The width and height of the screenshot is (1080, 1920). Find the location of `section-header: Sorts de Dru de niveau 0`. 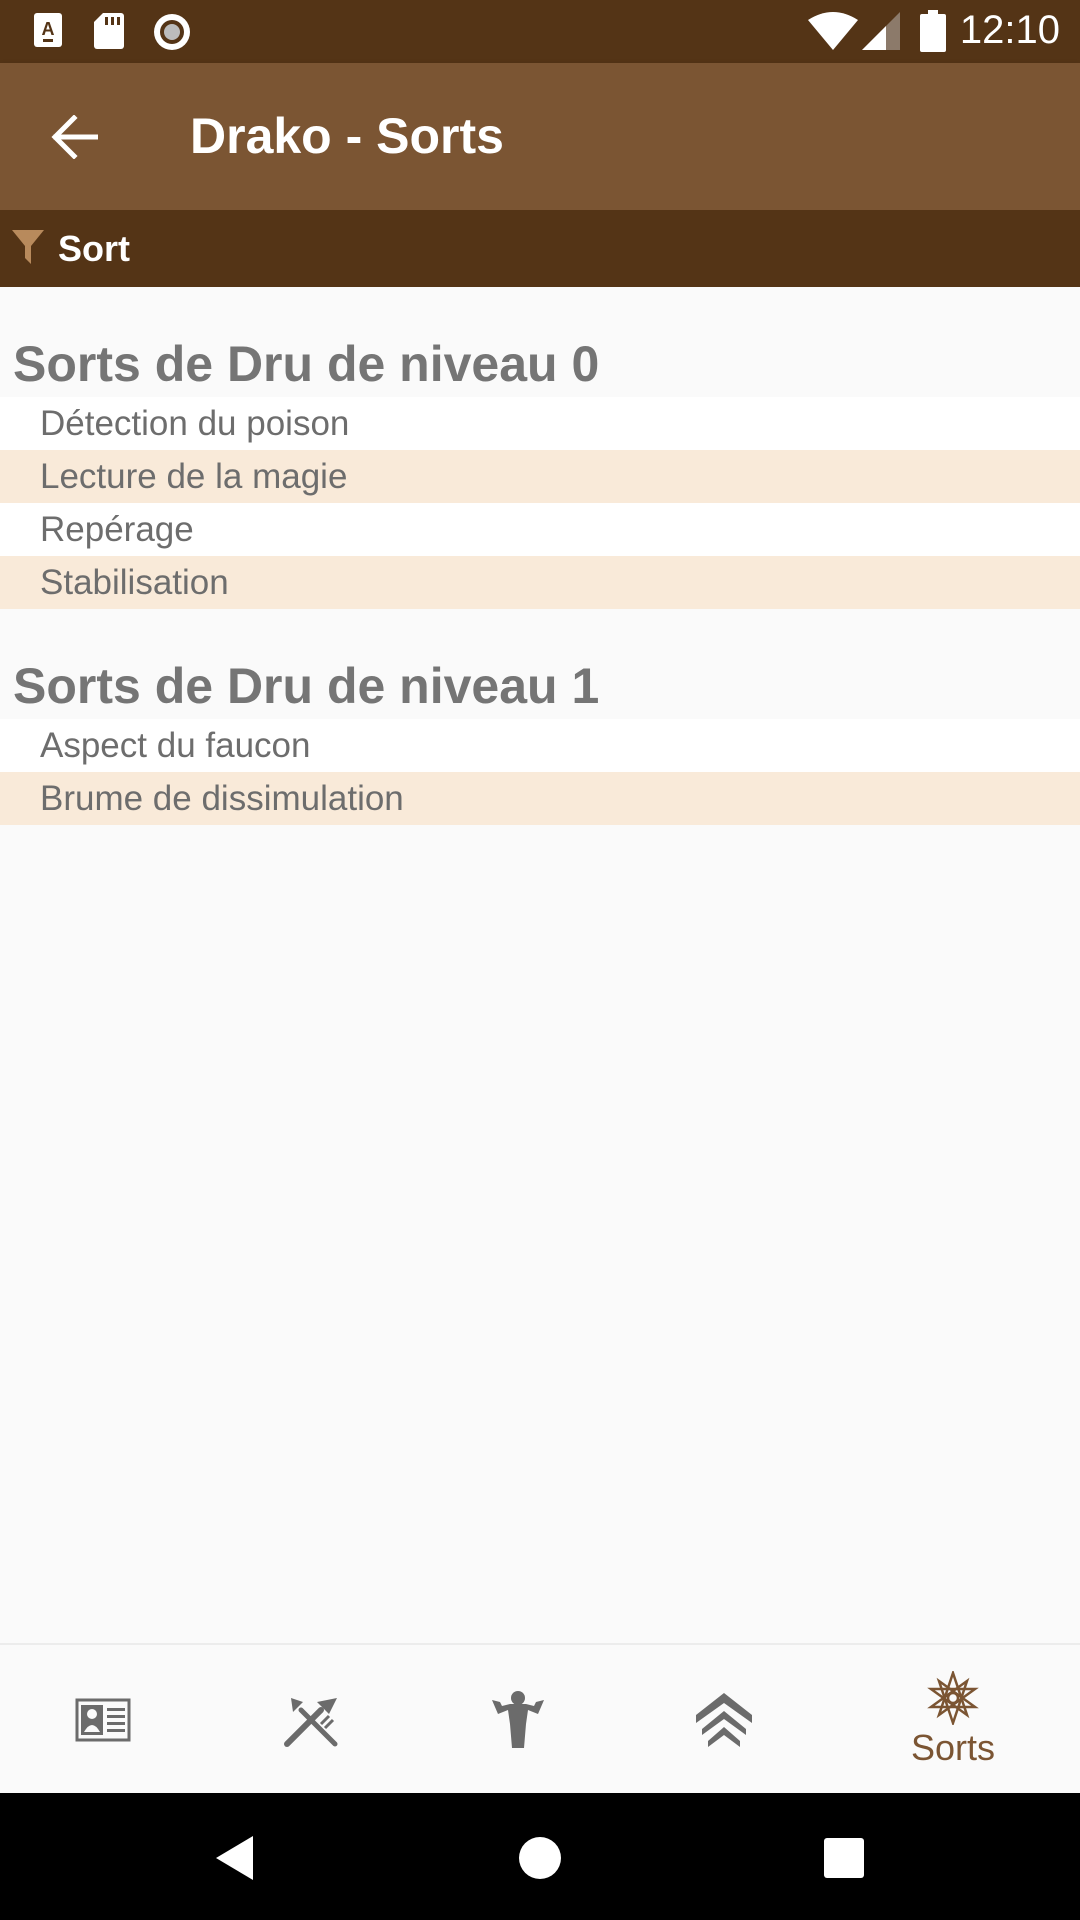

section-header: Sorts de Dru de niveau 0 is located at coordinates (540, 342).